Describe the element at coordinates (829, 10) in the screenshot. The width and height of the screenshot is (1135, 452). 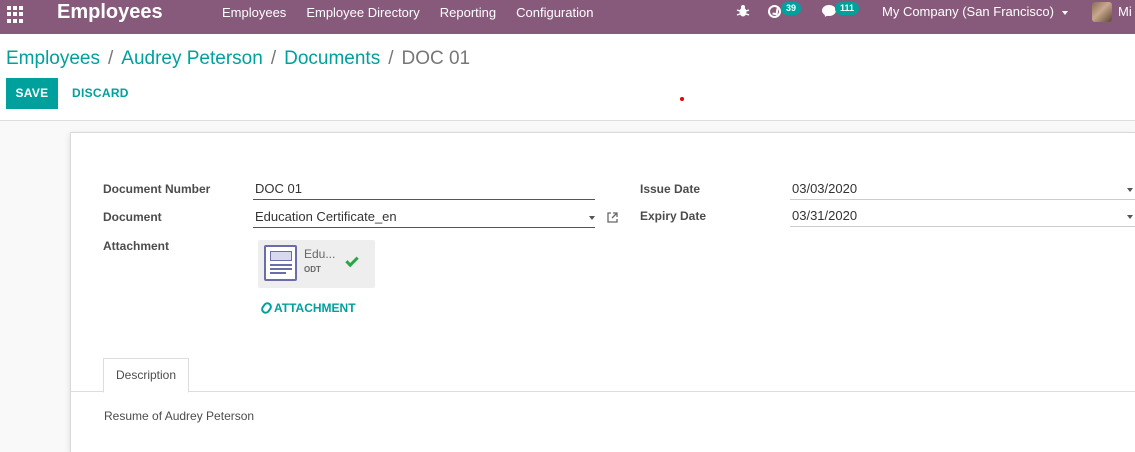
I see `chat-icon` at that location.